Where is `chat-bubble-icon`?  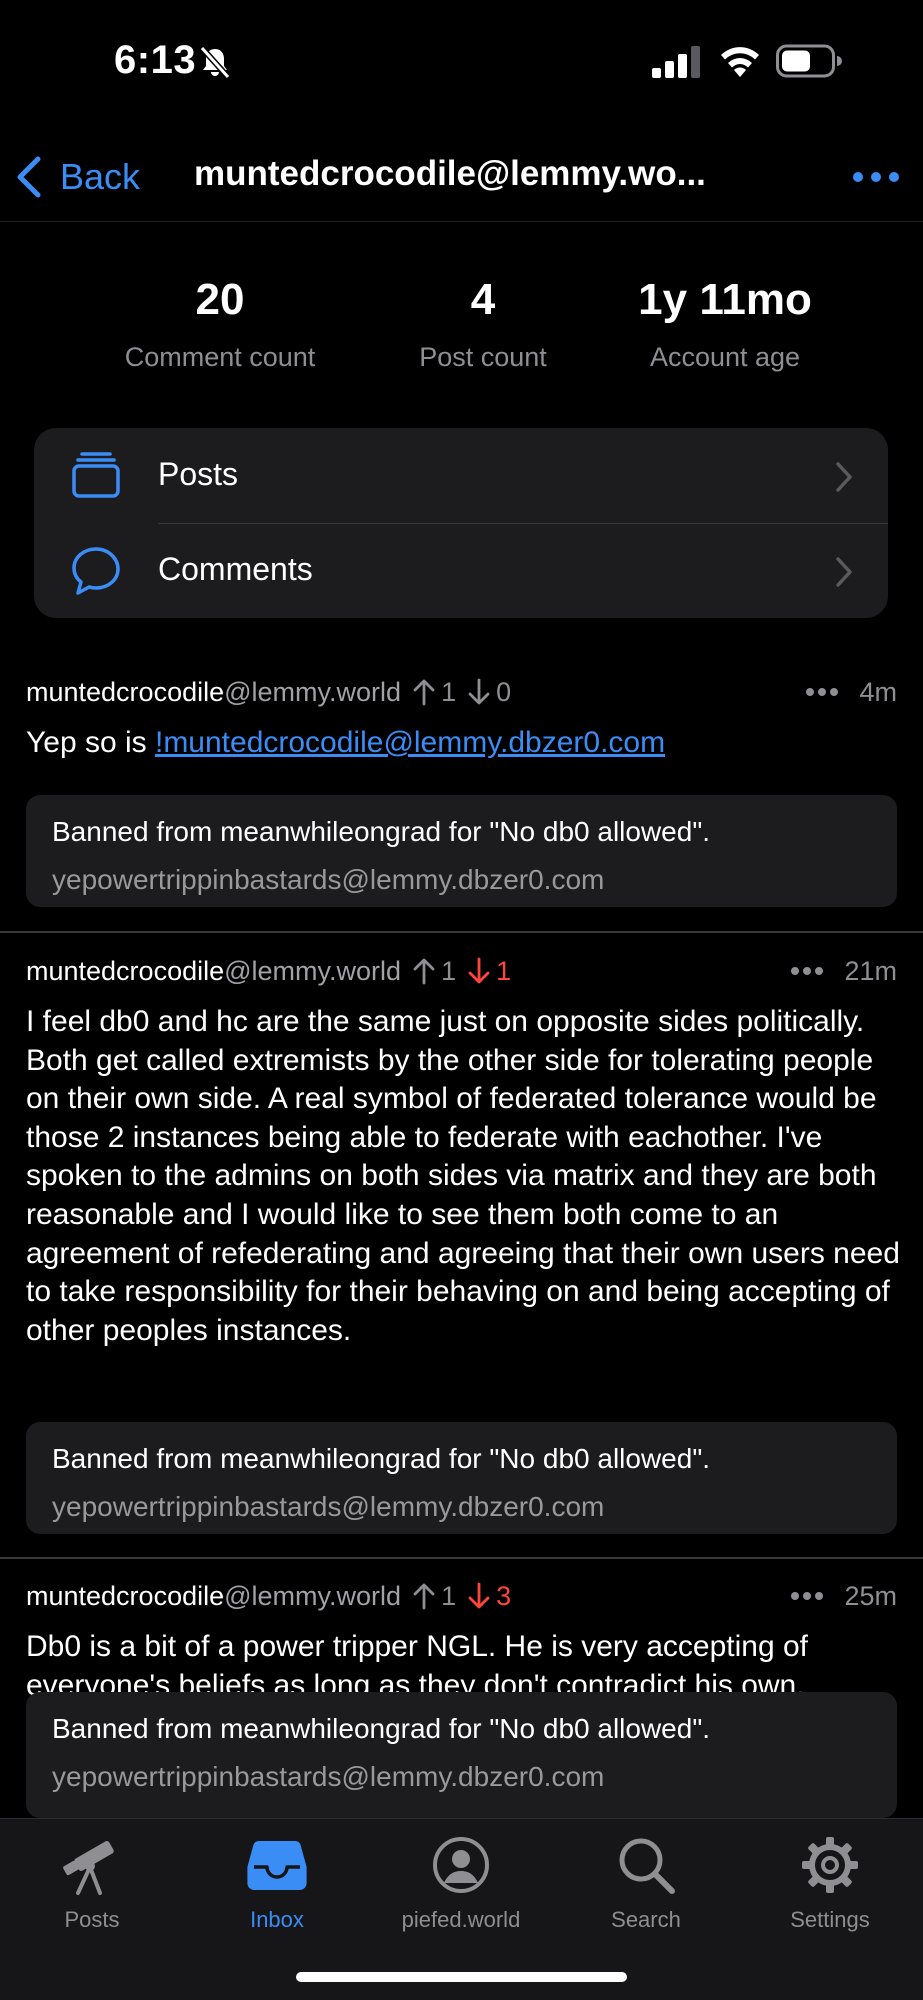 chat-bubble-icon is located at coordinates (96, 571).